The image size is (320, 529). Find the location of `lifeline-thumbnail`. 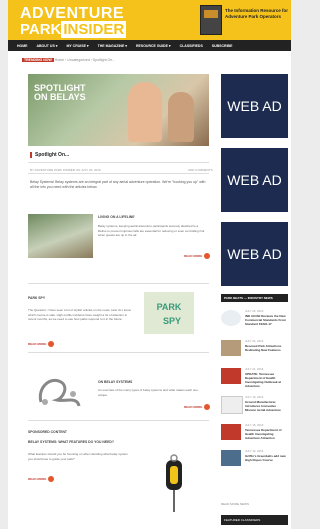

lifeline-thumbnail is located at coordinates (60, 236).